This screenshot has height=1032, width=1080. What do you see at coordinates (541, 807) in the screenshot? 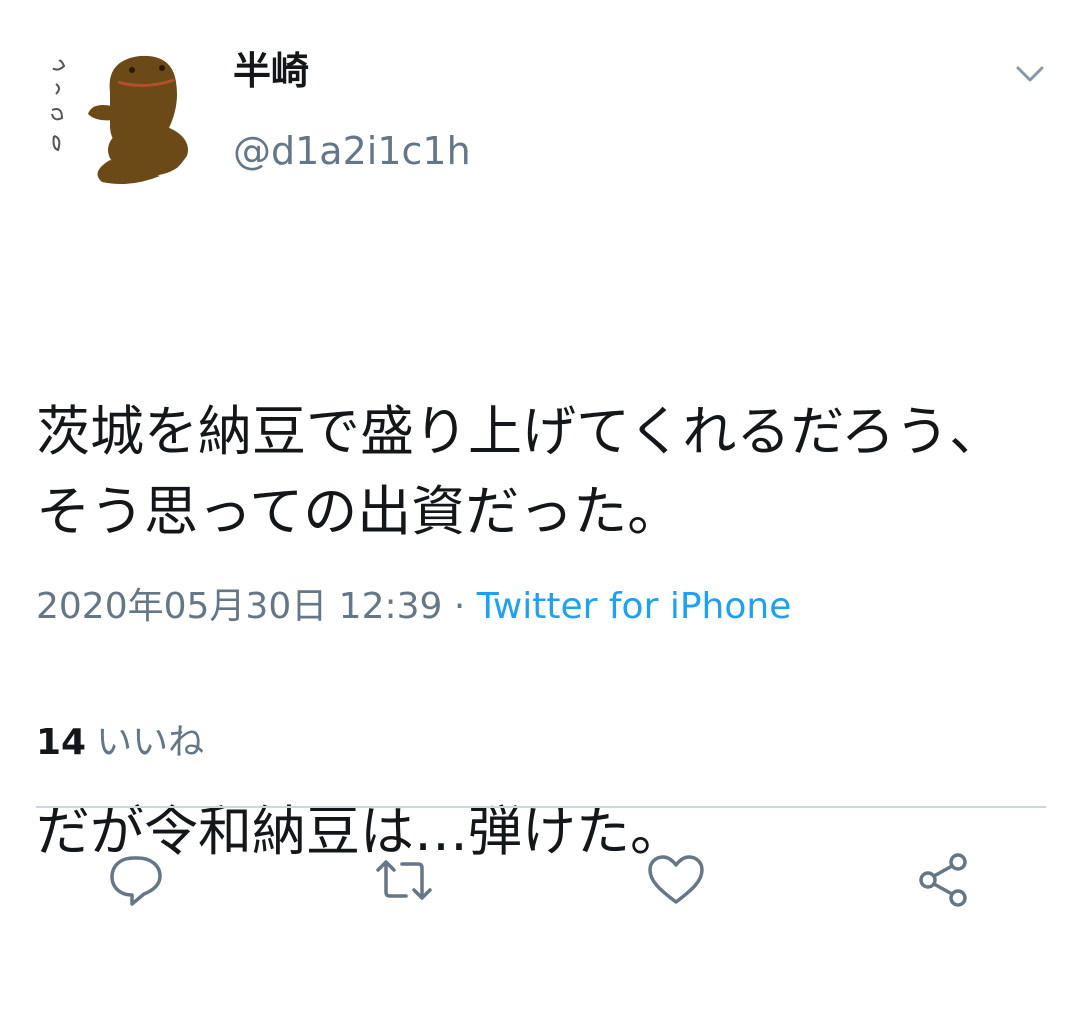
I see `divider` at bounding box center [541, 807].